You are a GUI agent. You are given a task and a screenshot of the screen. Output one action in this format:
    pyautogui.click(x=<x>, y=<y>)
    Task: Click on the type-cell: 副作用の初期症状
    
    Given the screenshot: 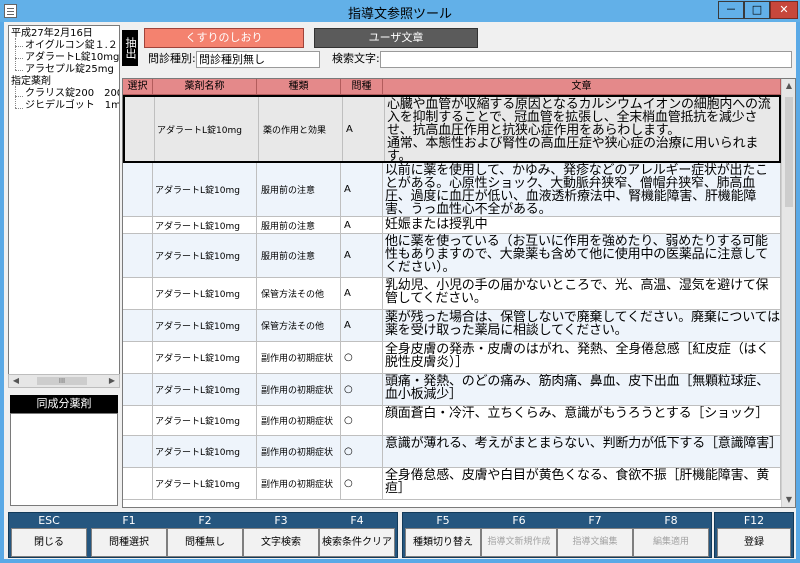 What is the action you would take?
    pyautogui.click(x=299, y=483)
    